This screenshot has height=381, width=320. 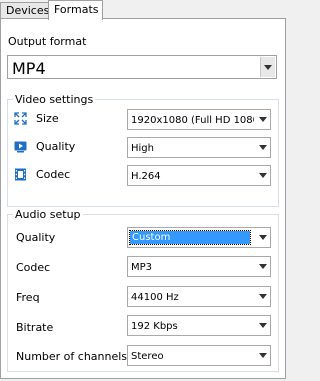 I want to click on audio-bitrate-label: Bitrate, so click(x=35, y=327).